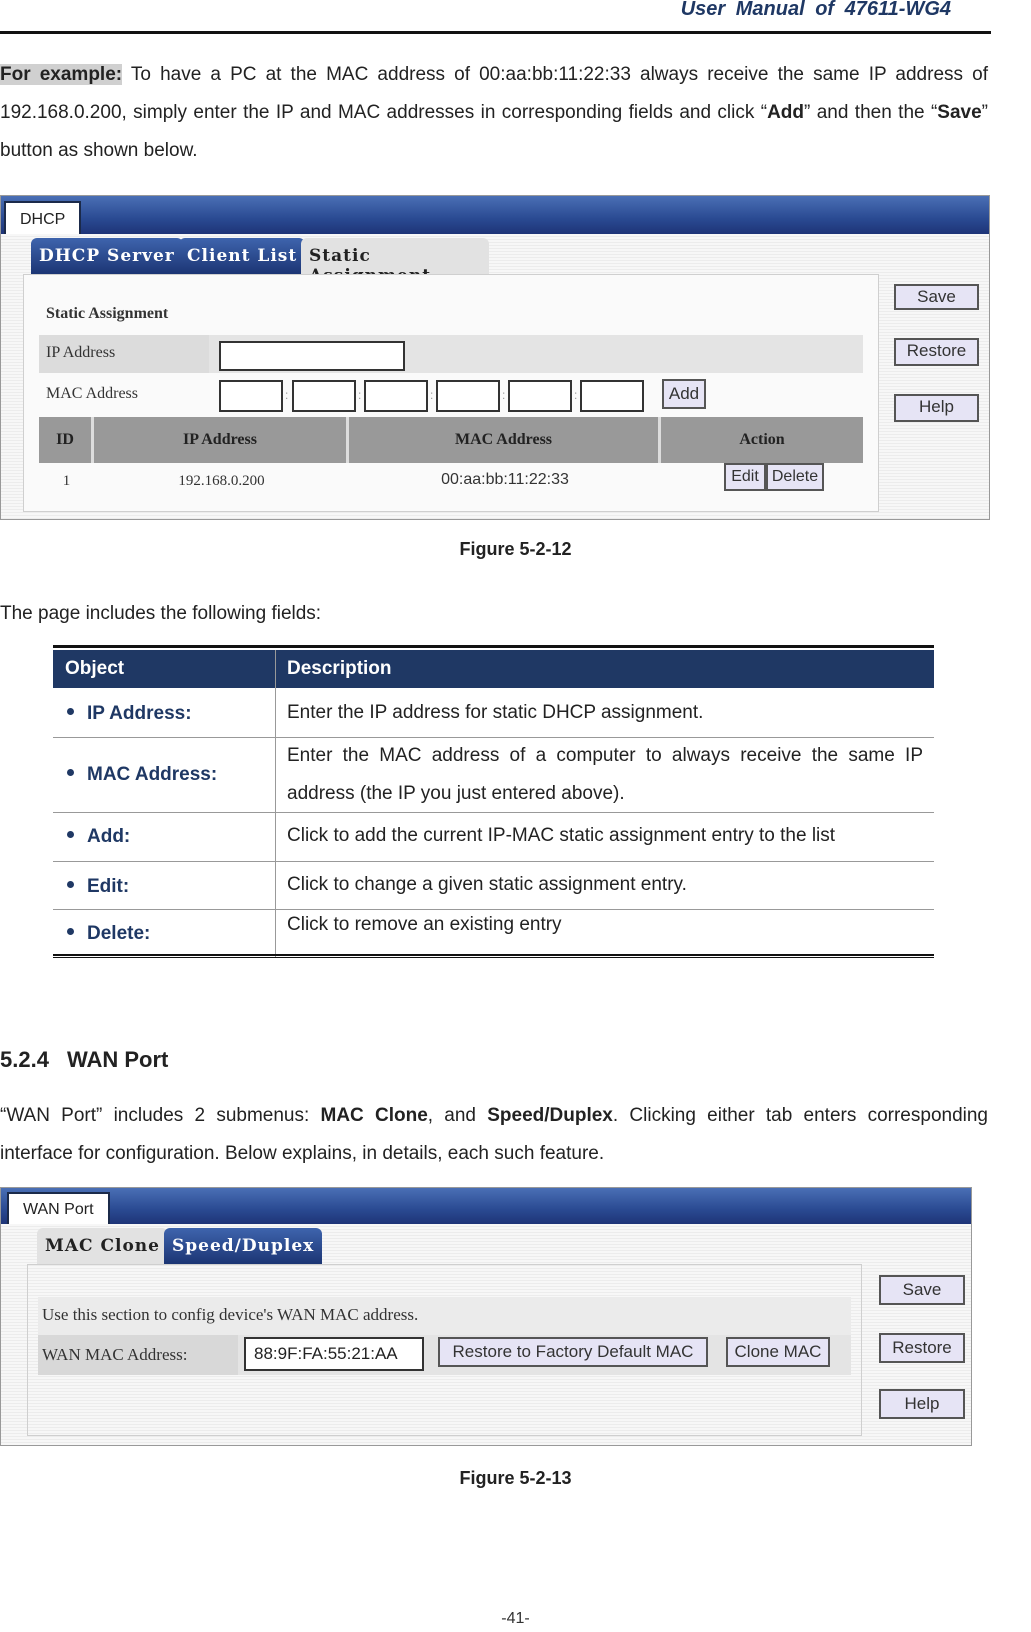 Image resolution: width=1031 pixels, height=1632 pixels. Describe the element at coordinates (92, 393) in the screenshot. I see `mac-address-label: MAC Address` at that location.